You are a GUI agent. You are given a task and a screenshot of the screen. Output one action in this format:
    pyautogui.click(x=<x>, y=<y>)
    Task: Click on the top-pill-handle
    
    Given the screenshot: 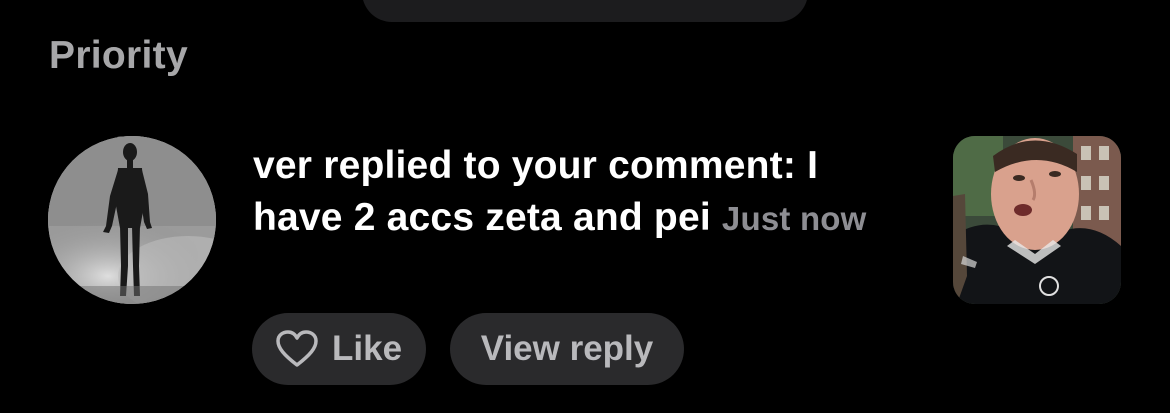 What is the action you would take?
    pyautogui.click(x=585, y=11)
    